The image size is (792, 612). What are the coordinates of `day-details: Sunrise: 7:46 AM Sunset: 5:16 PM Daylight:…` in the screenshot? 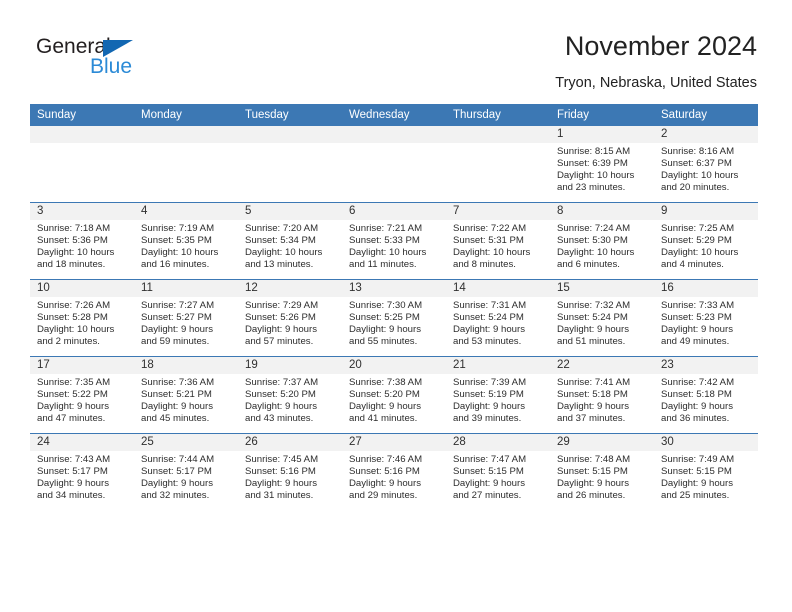 It's located at (394, 476).